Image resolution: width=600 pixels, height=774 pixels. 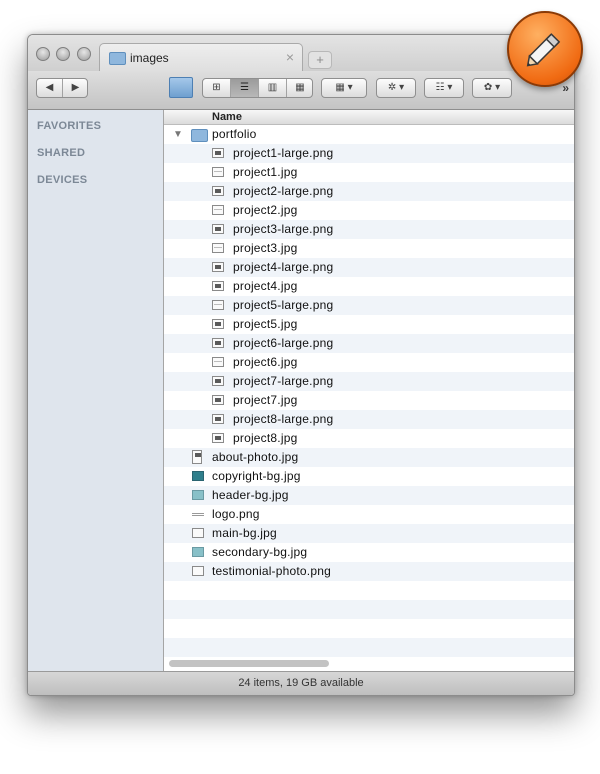 I want to click on file-name: project3.jpg, so click(x=265, y=248).